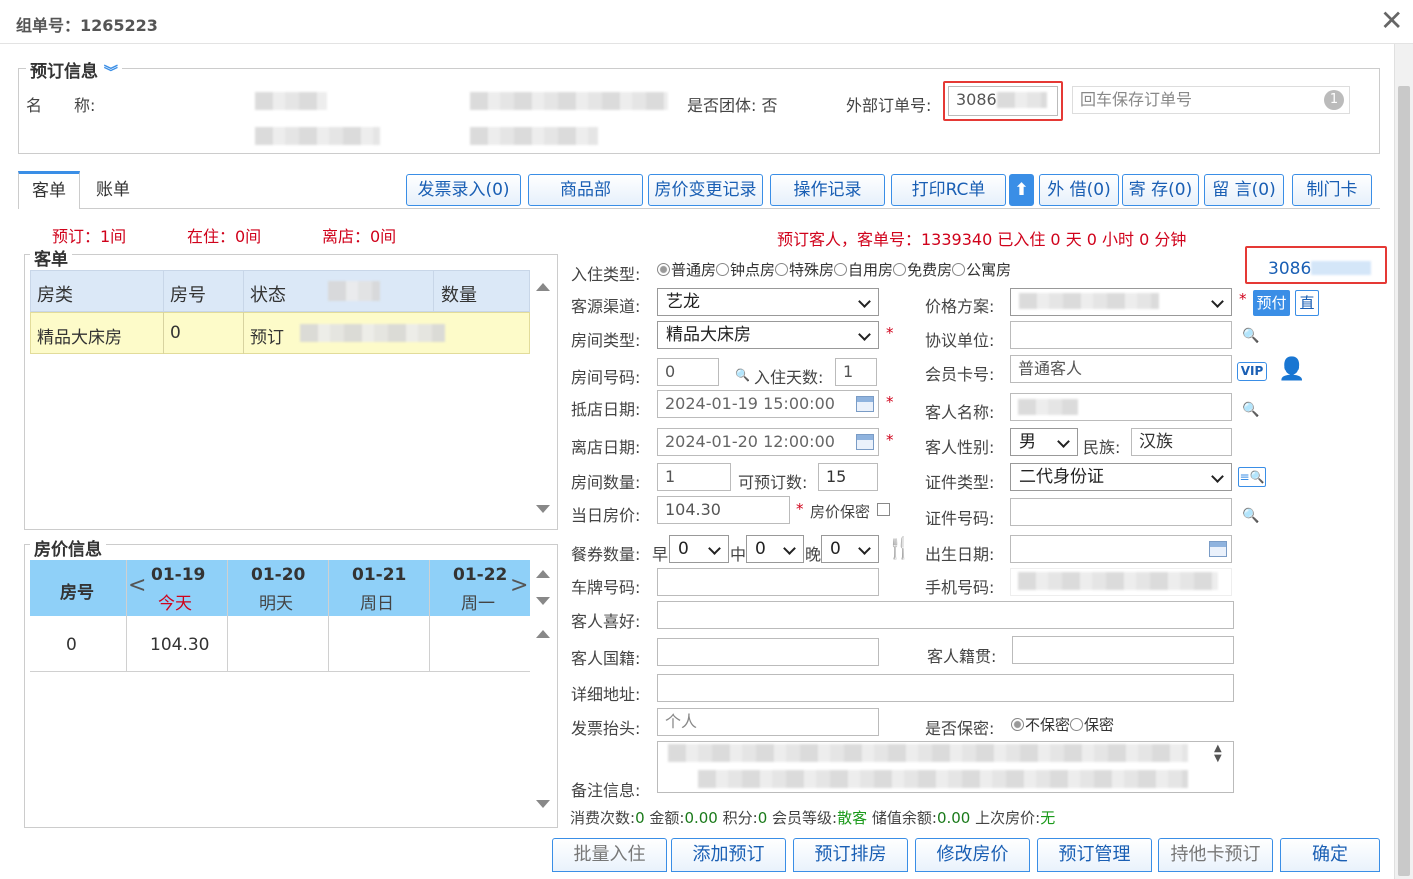 This screenshot has width=1413, height=879. I want to click on gender-select: 男, so click(1044, 442).